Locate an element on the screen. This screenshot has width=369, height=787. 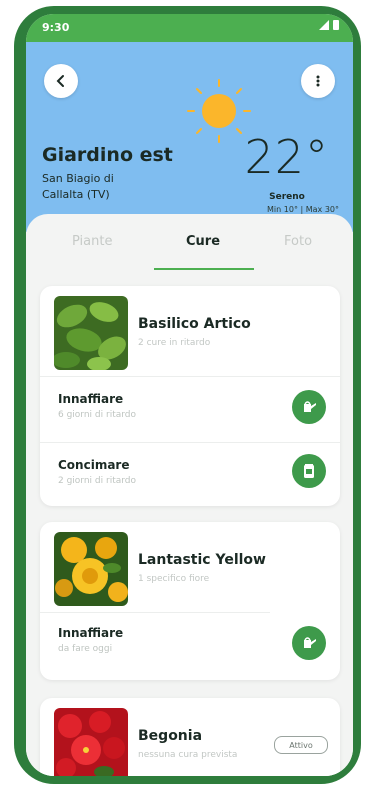
fertilize-button is located at coordinates (309, 471).